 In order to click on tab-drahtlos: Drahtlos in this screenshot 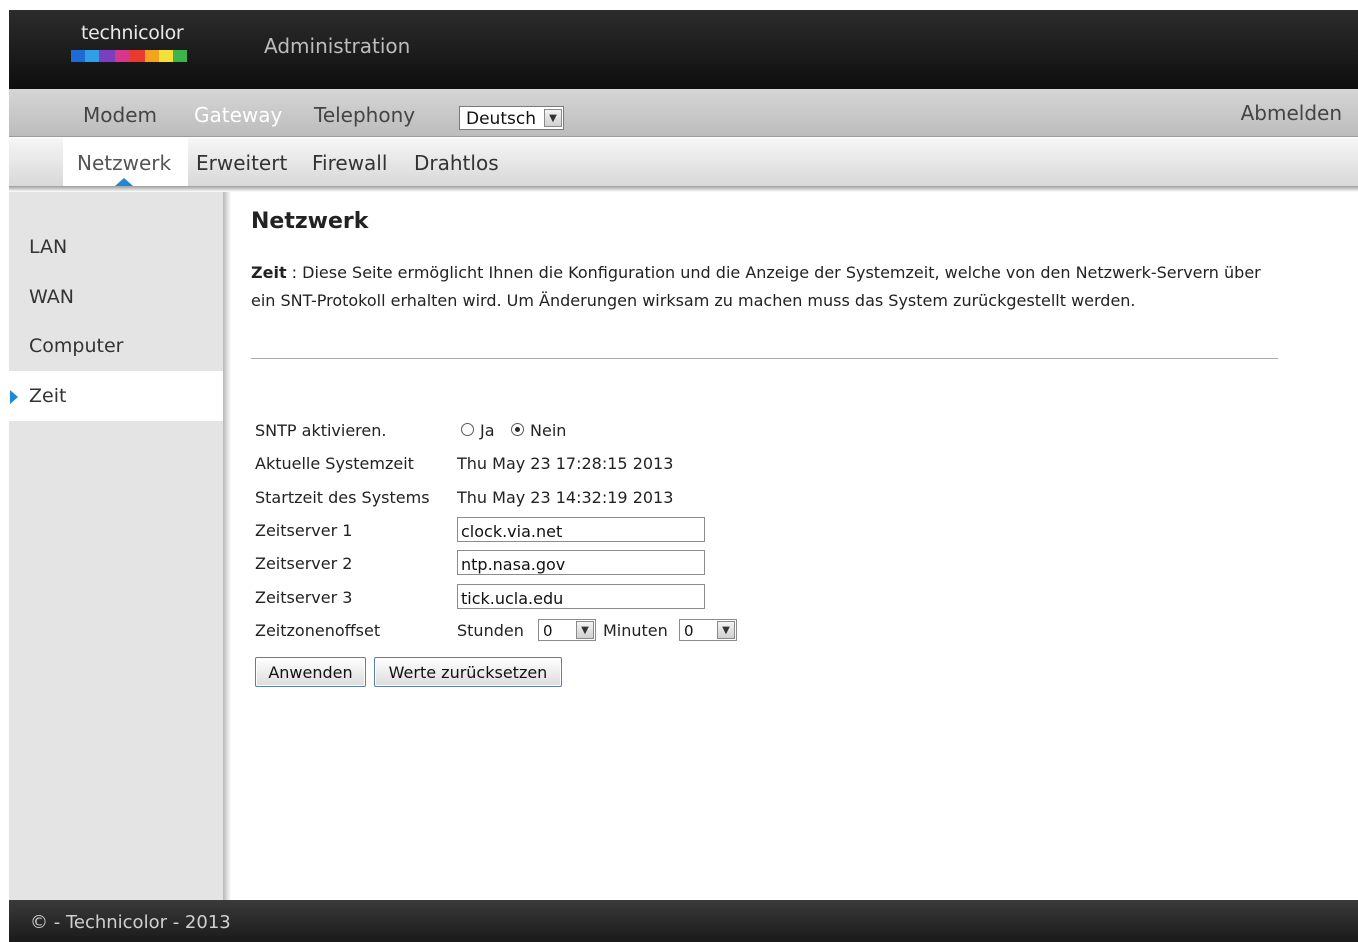, I will do `click(456, 163)`.